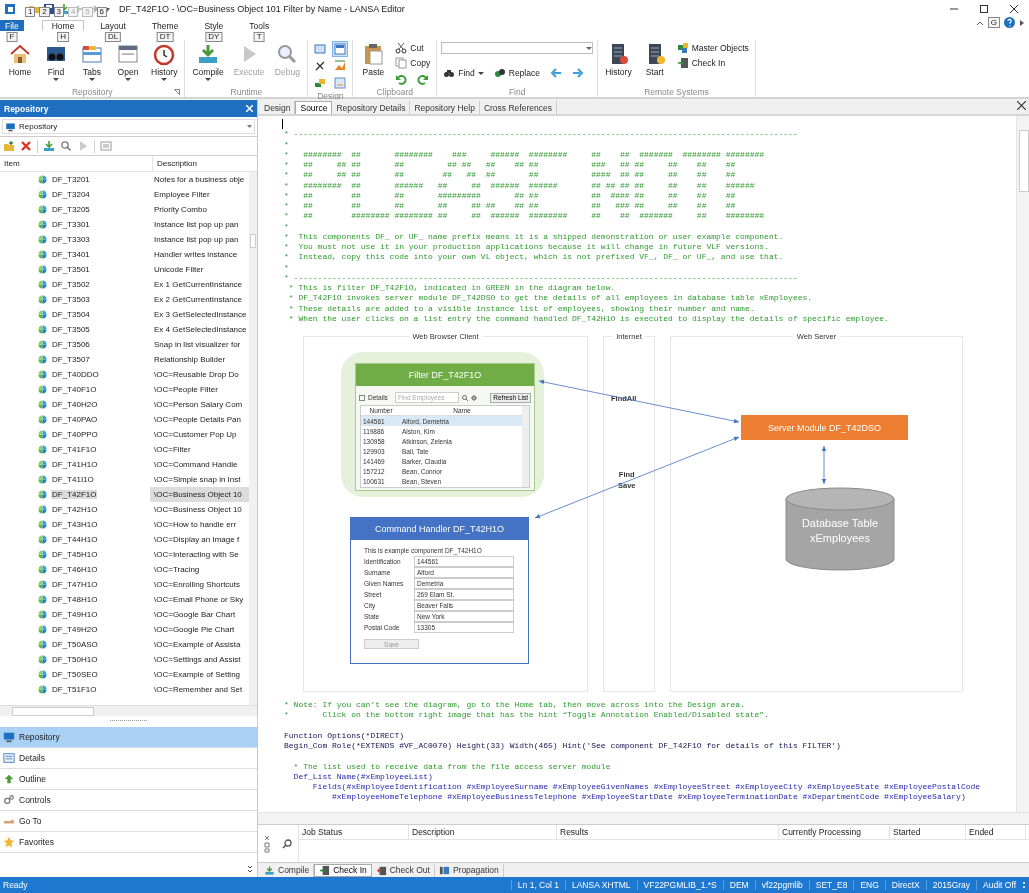 This screenshot has height=893, width=1029. What do you see at coordinates (75, 374) in the screenshot?
I see `tree-item: DF_T40DDO` at bounding box center [75, 374].